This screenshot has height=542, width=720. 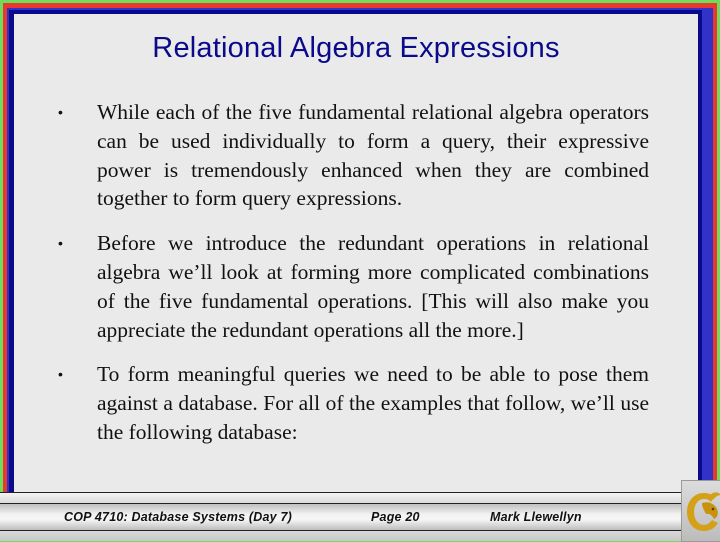 I want to click on logo-box, so click(x=700, y=511).